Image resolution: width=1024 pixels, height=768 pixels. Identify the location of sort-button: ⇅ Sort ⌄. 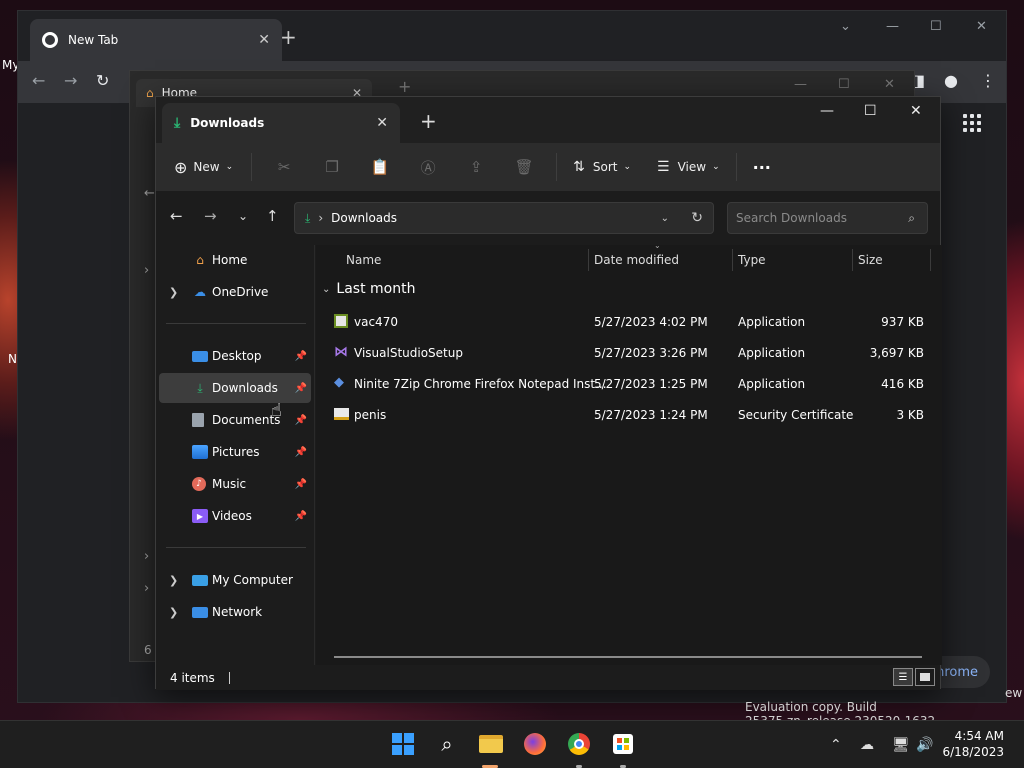
(602, 167).